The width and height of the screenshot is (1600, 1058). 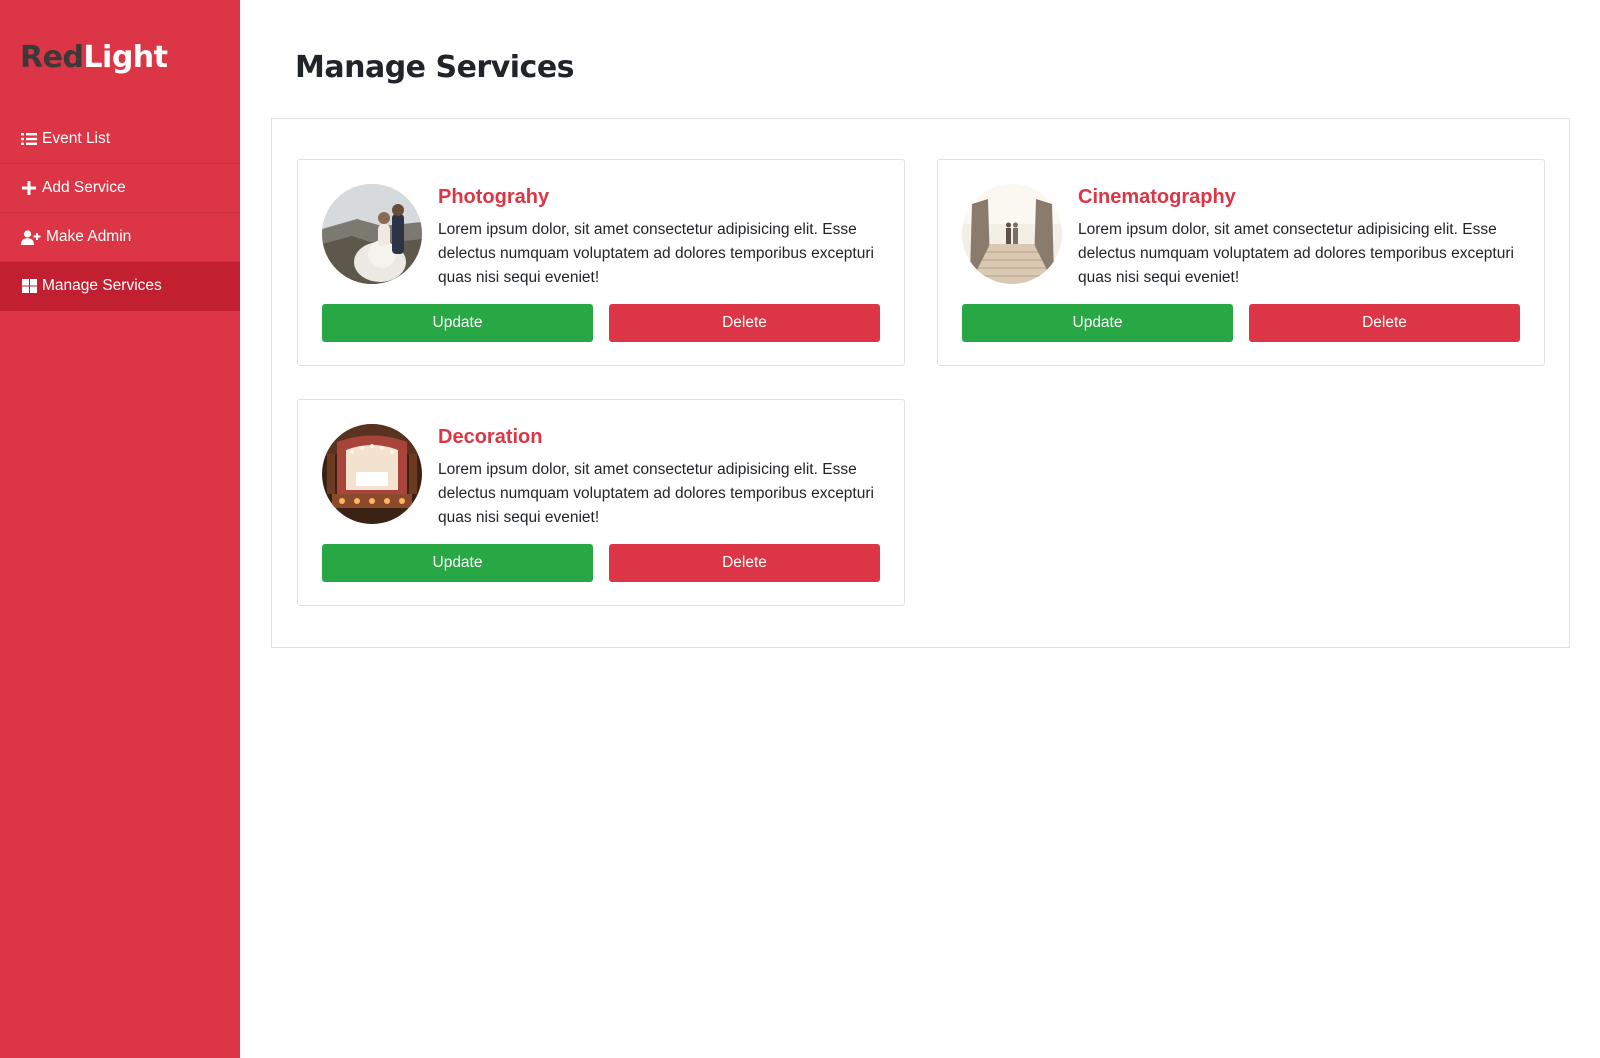 What do you see at coordinates (29, 139) in the screenshot?
I see `list-icon` at bounding box center [29, 139].